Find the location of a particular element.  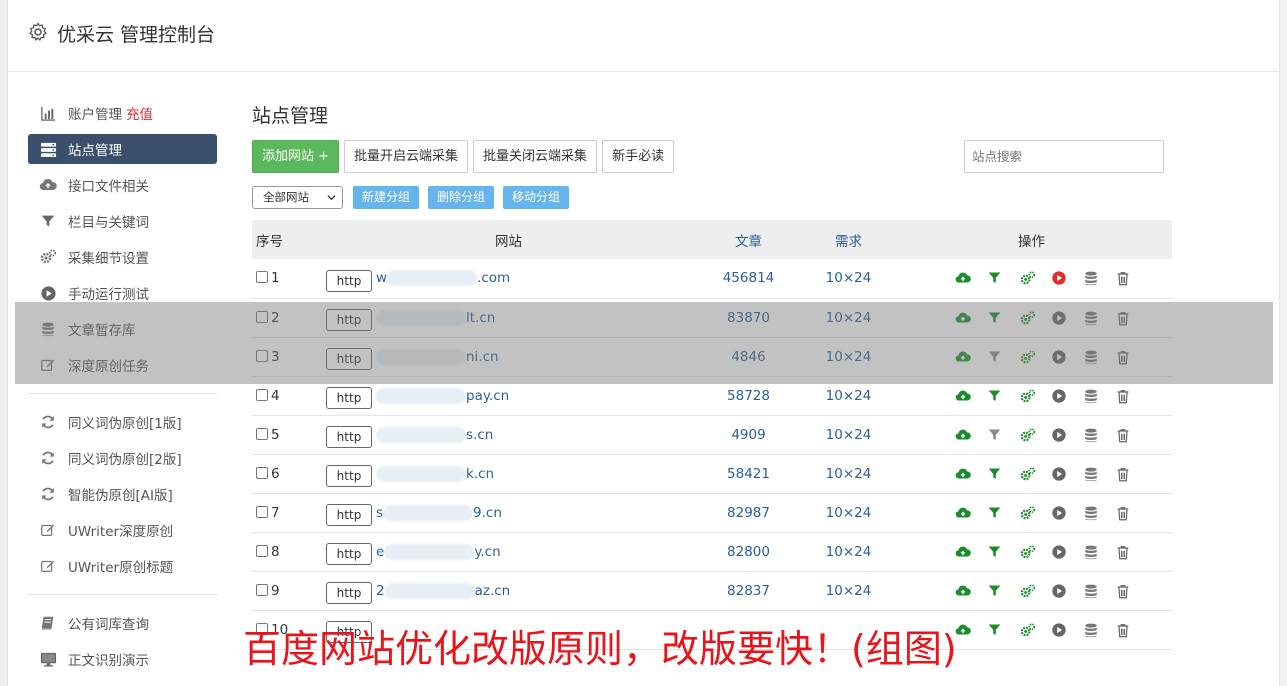

sidebar-item-8-main: 深度原创任务 is located at coordinates (122, 365).